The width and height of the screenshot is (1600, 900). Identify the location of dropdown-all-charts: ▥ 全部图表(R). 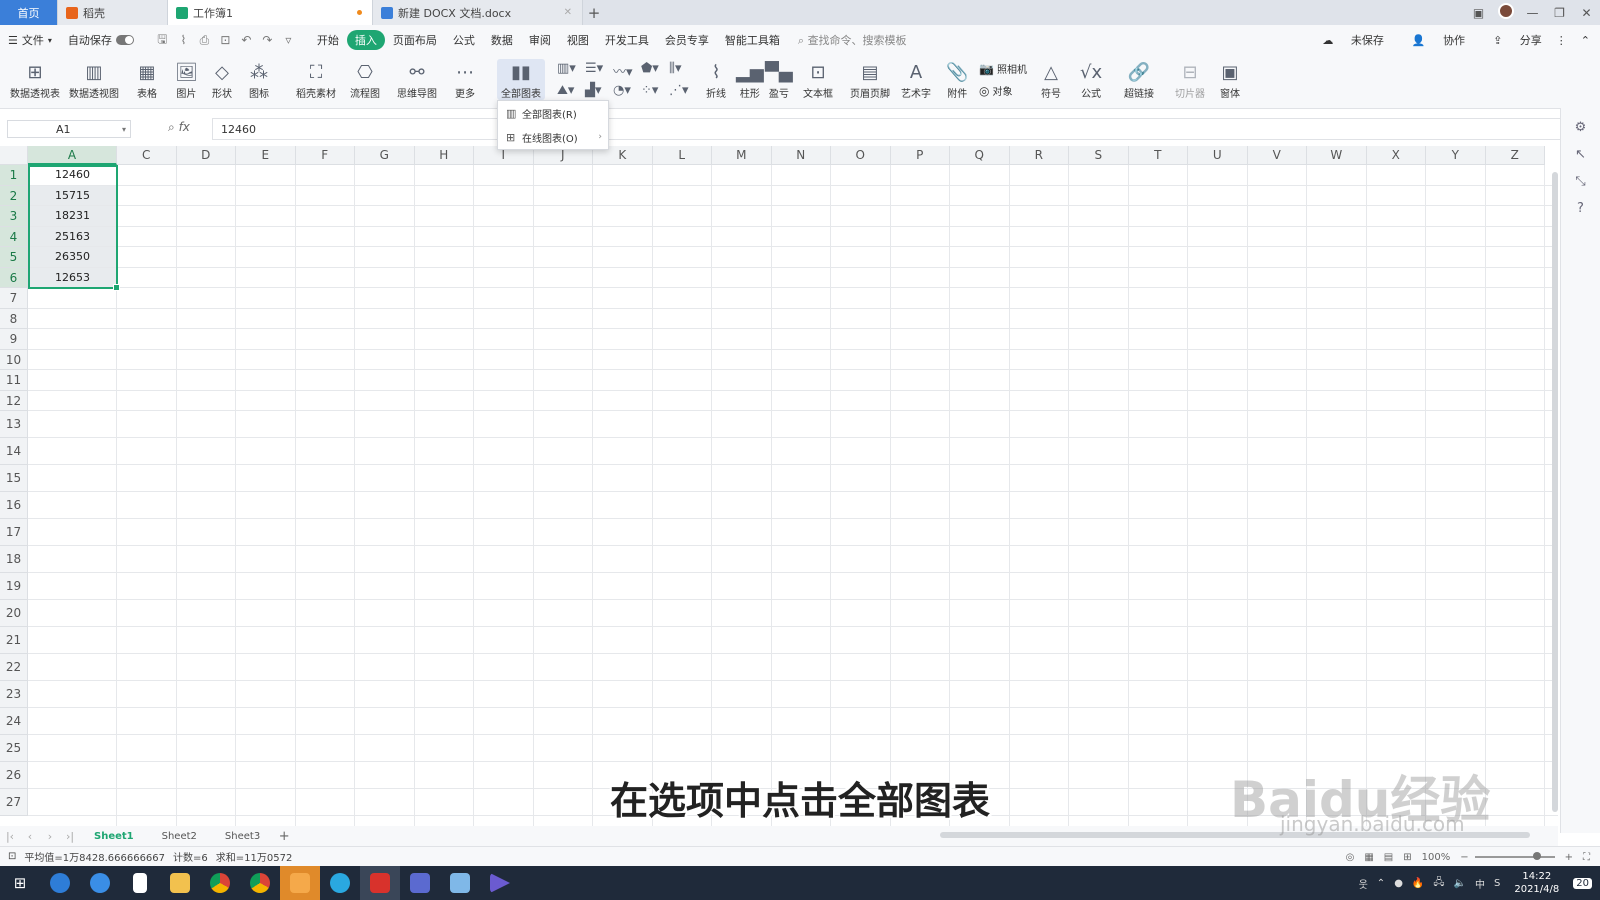
(553, 113).